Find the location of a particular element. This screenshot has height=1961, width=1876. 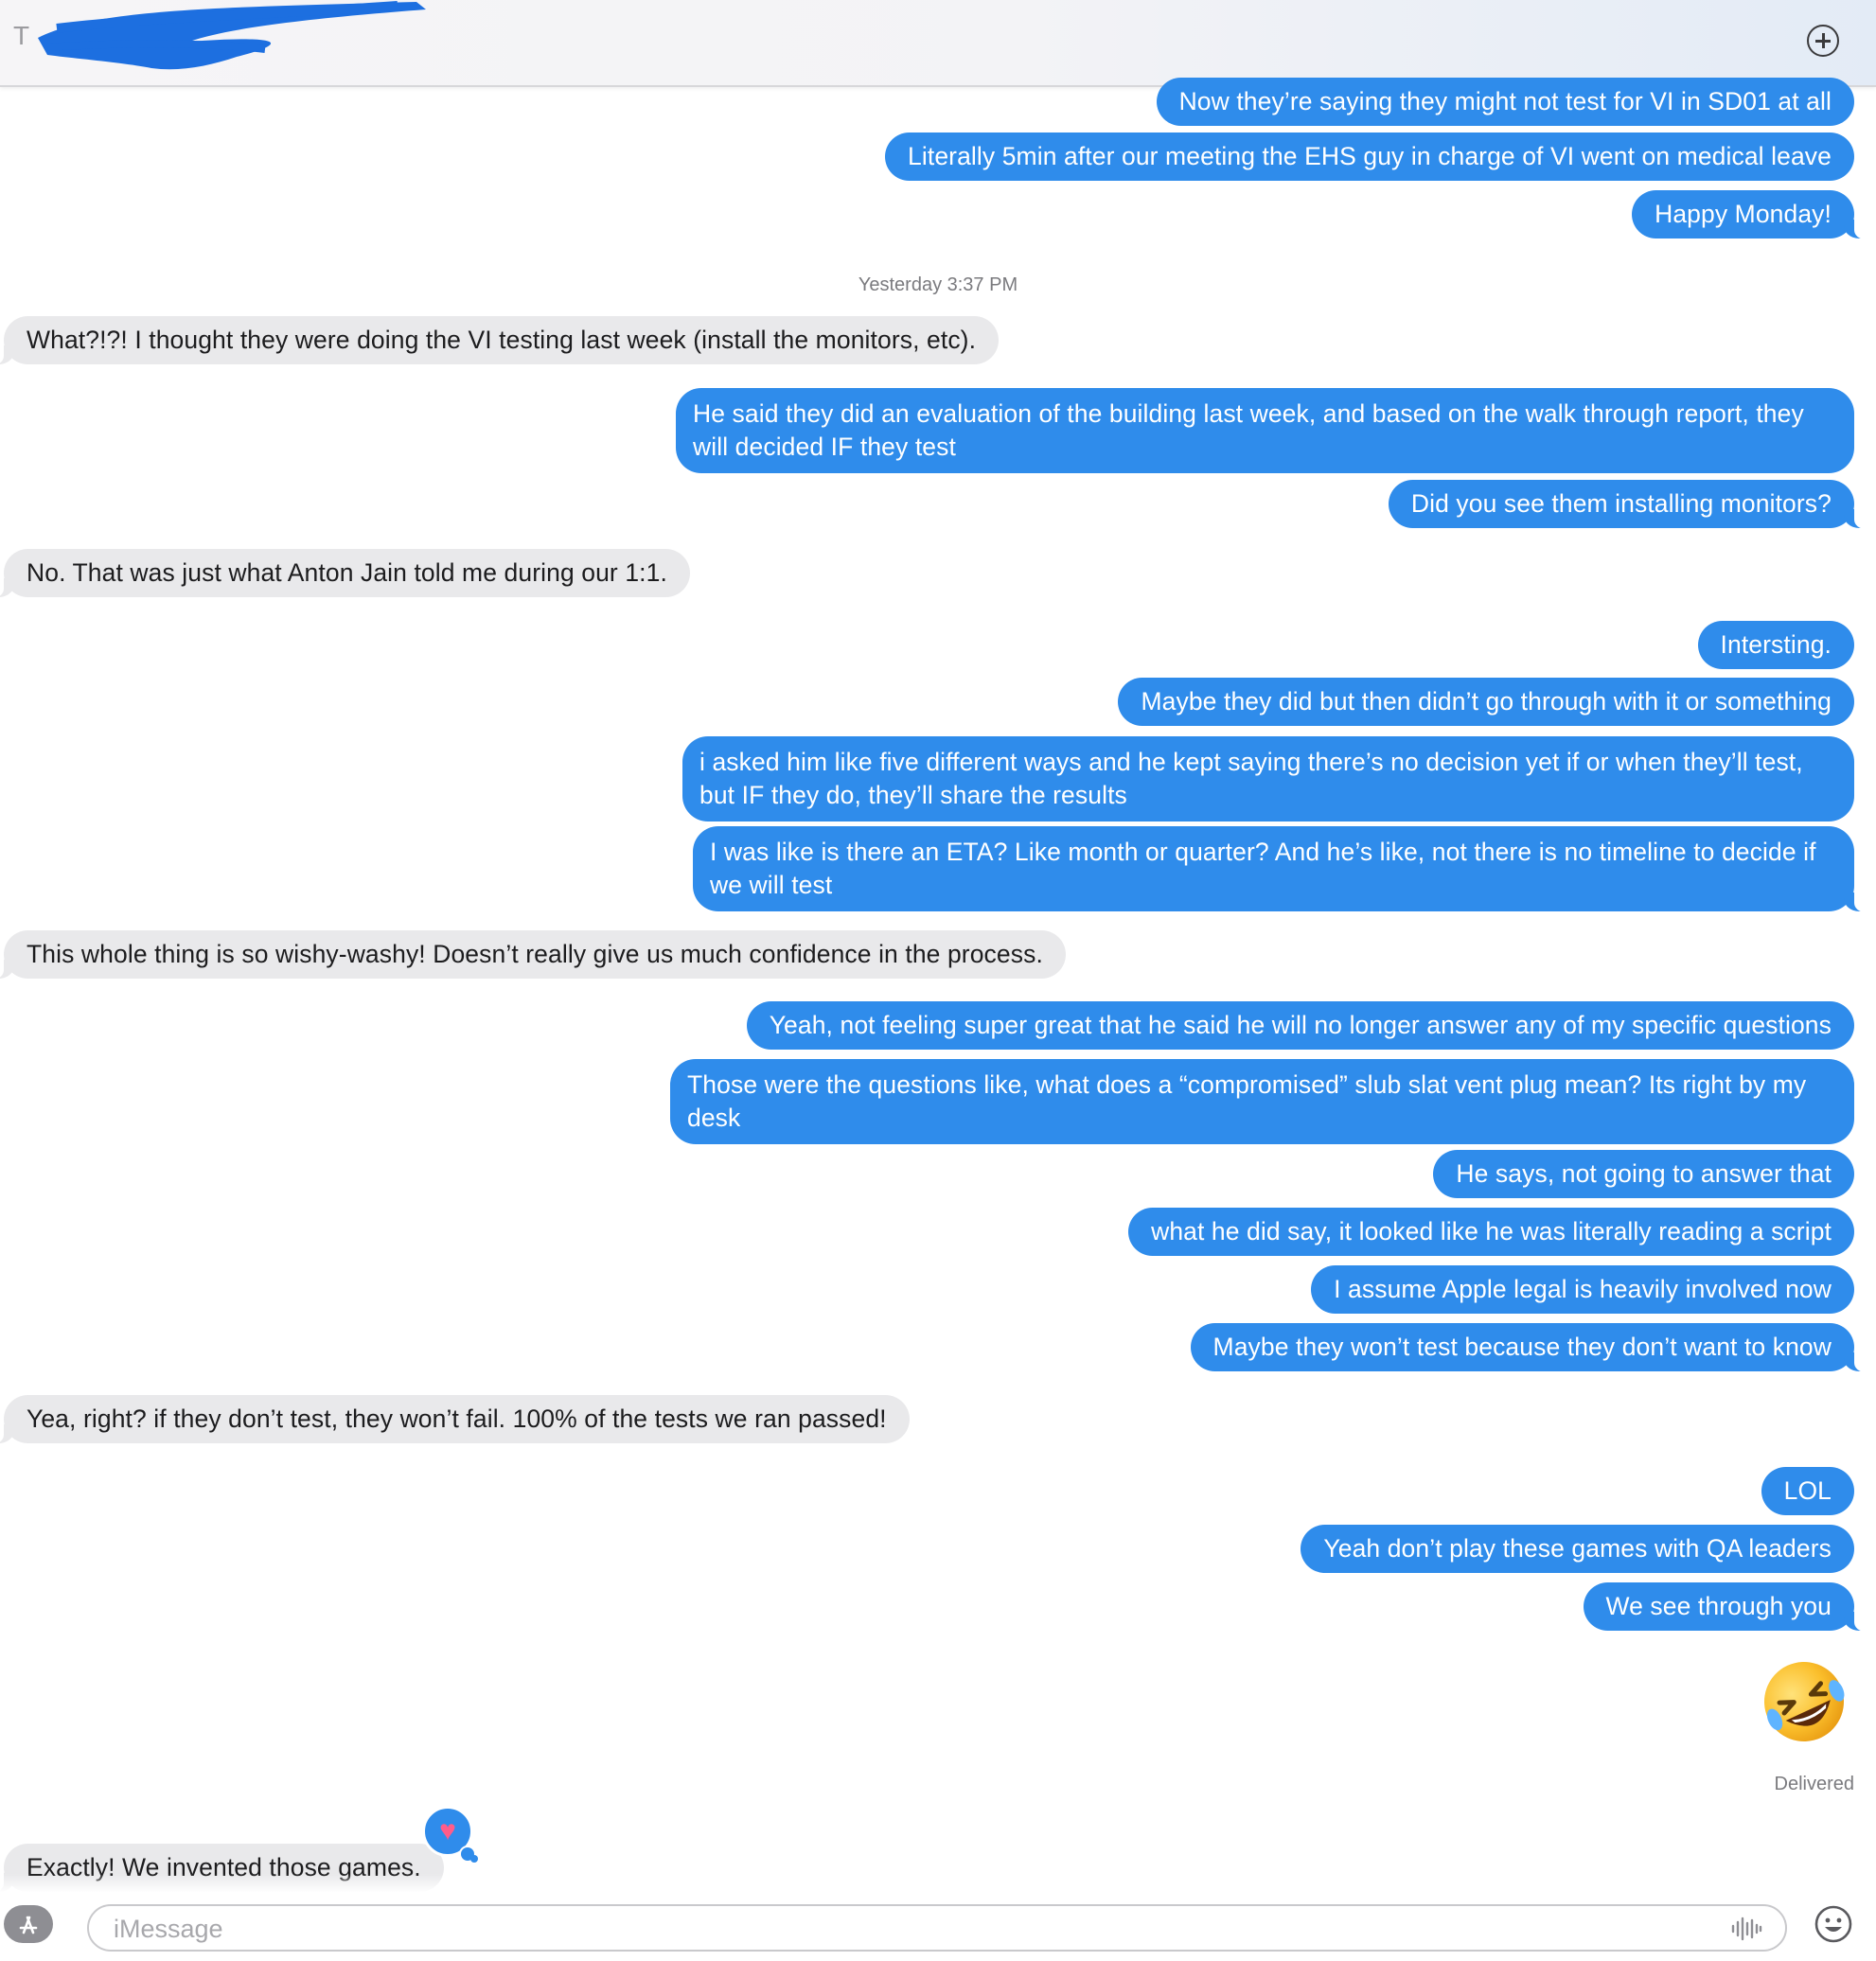

rolling-on-floor-laughing-emoji is located at coordinates (1804, 1701).